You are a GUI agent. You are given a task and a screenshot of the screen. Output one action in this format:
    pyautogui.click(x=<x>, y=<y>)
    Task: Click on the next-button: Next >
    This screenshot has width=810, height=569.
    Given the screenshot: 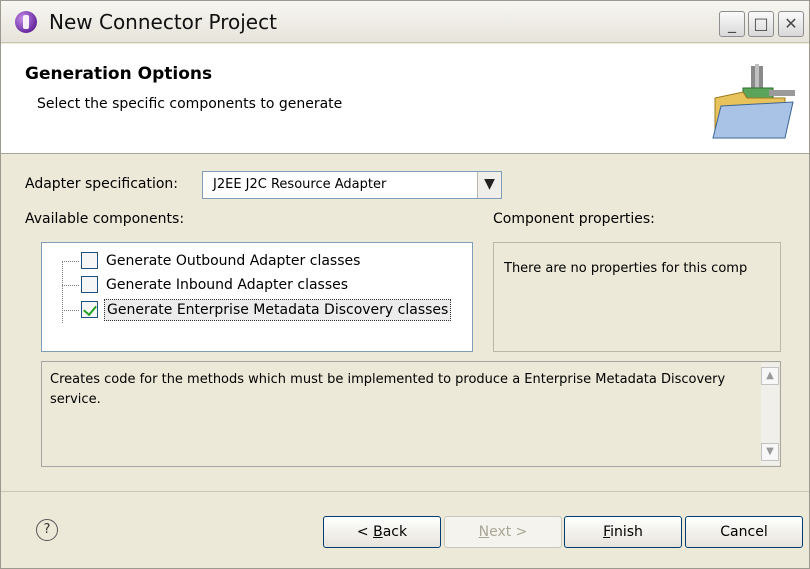 What is the action you would take?
    pyautogui.click(x=503, y=532)
    